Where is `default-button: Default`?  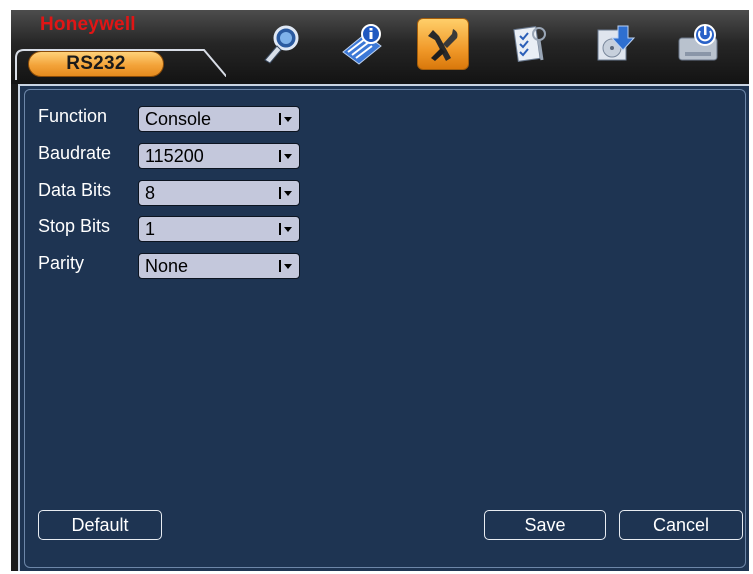 default-button: Default is located at coordinates (100, 525).